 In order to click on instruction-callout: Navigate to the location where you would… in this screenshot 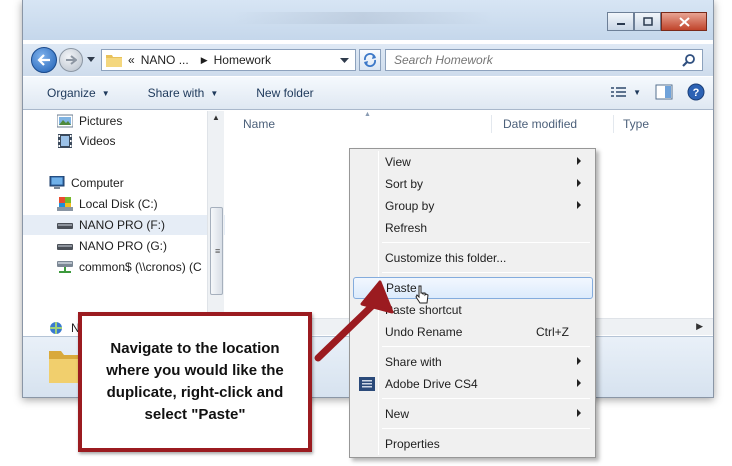, I will do `click(195, 382)`.